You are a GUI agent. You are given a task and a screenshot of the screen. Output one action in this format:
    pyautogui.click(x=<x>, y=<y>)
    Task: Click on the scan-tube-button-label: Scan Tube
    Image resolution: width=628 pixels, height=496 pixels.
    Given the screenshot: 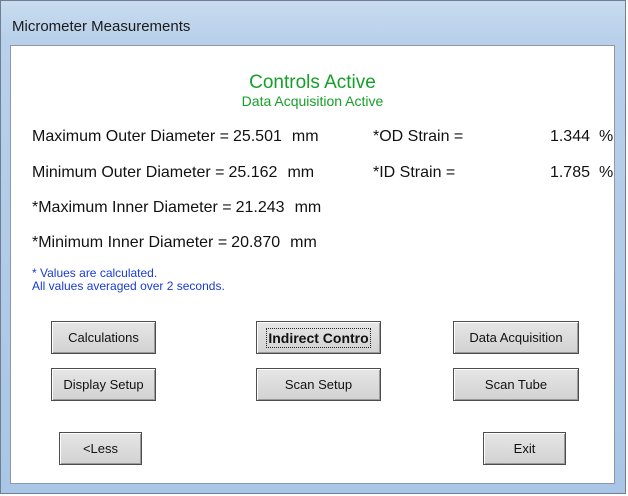 What is the action you would take?
    pyautogui.click(x=516, y=384)
    